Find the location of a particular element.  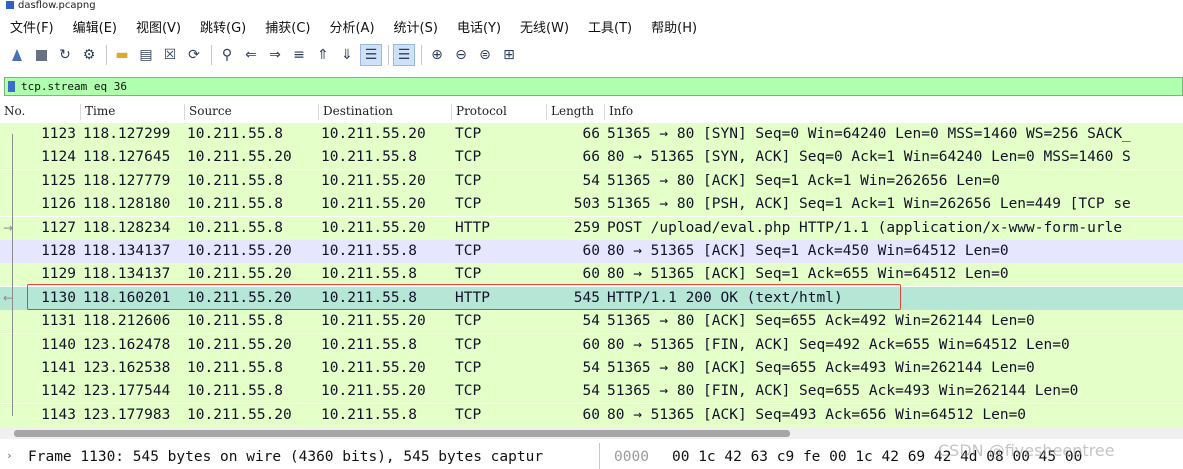

packet-length: 259 is located at coordinates (586, 228).